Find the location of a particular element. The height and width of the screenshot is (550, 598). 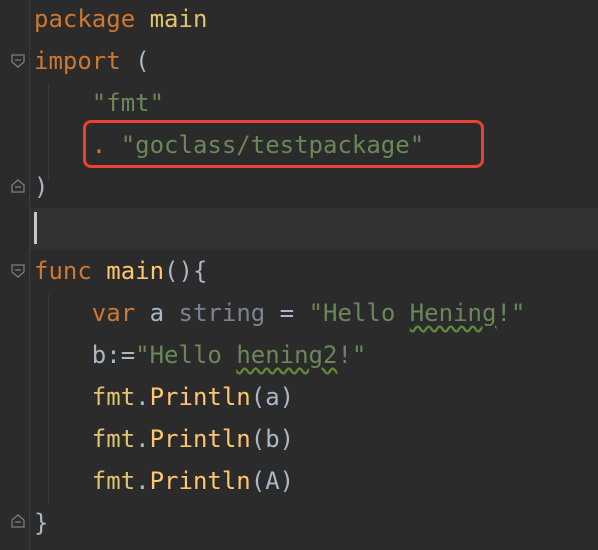

current-line-highlight is located at coordinates (314, 229).